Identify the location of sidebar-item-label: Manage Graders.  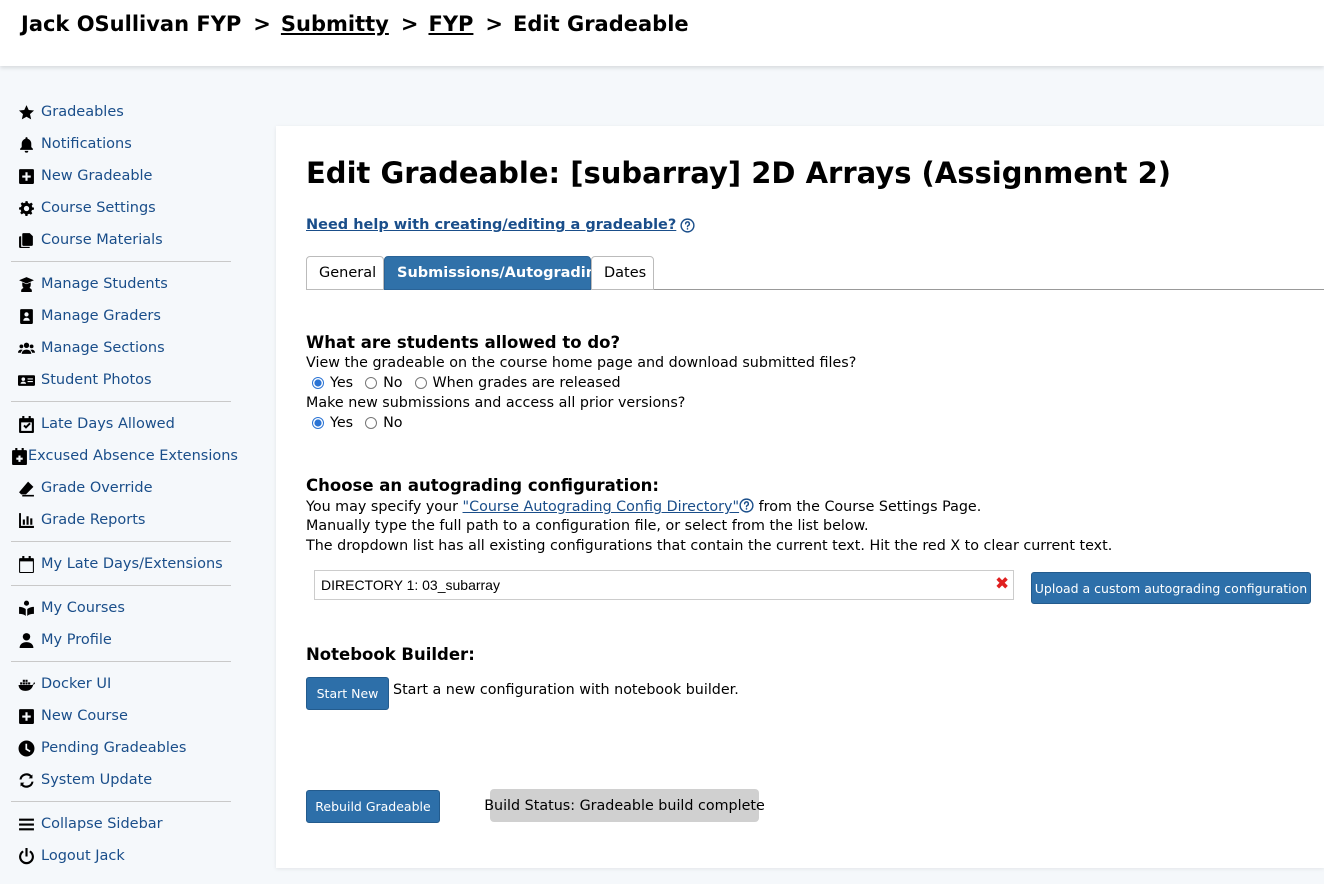
(101, 316).